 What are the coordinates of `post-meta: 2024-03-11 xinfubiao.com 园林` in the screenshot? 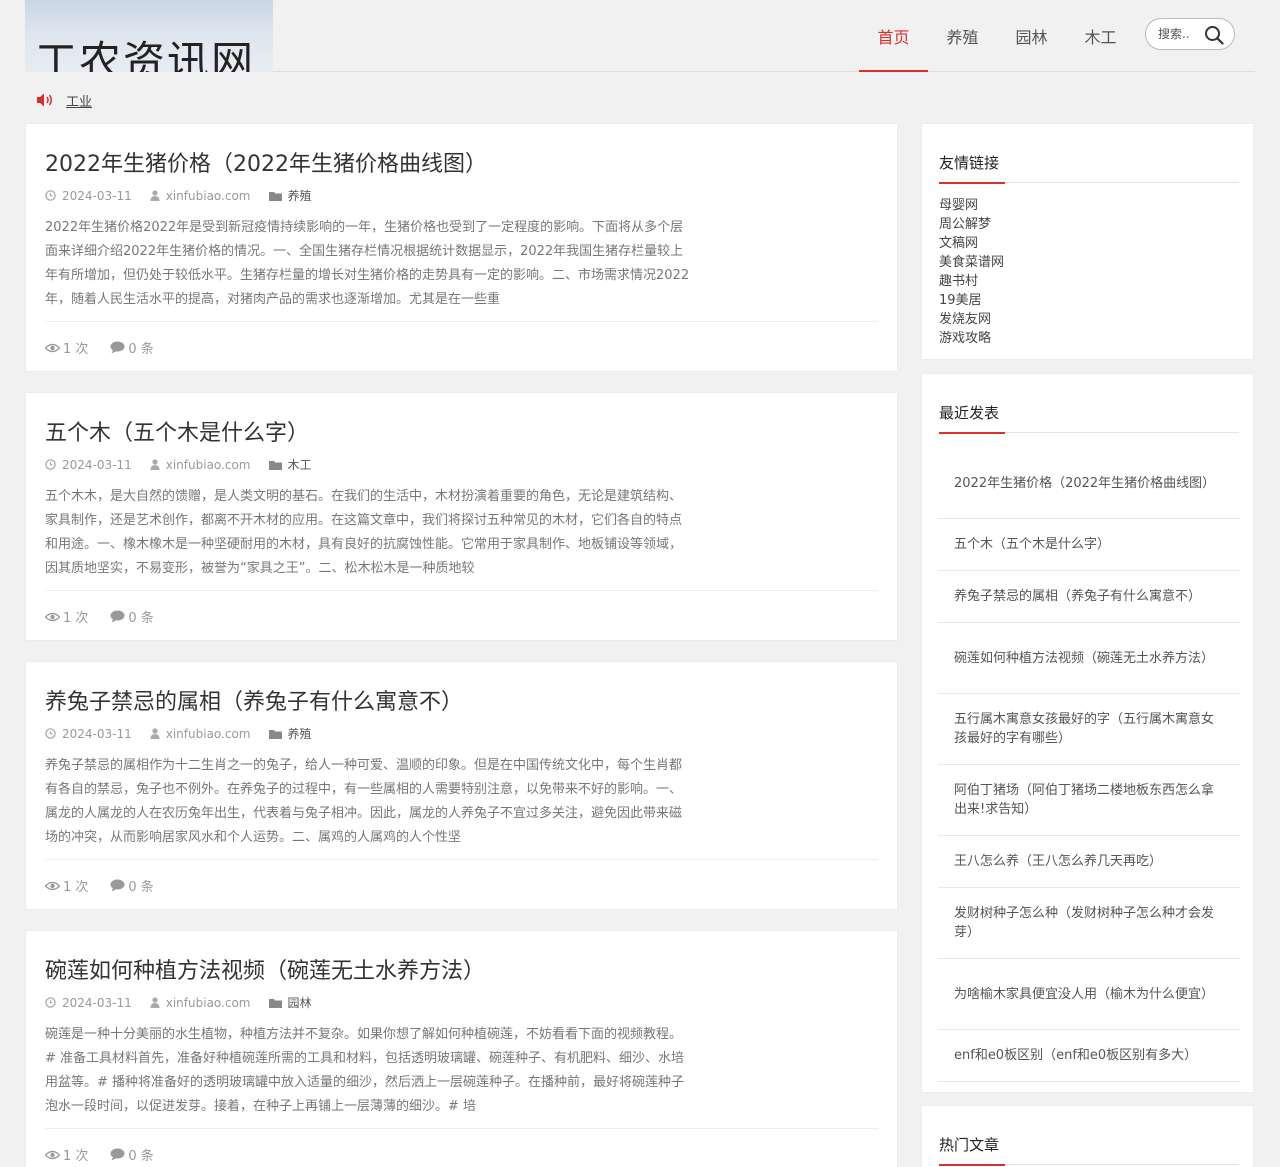 It's located at (187, 1002).